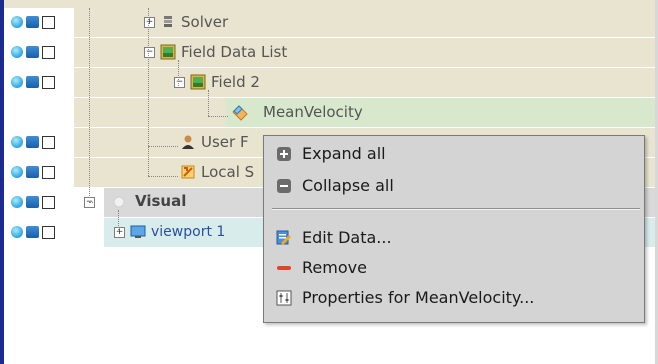 The height and width of the screenshot is (364, 658). What do you see at coordinates (364, 82) in the screenshot?
I see `row-background` at bounding box center [364, 82].